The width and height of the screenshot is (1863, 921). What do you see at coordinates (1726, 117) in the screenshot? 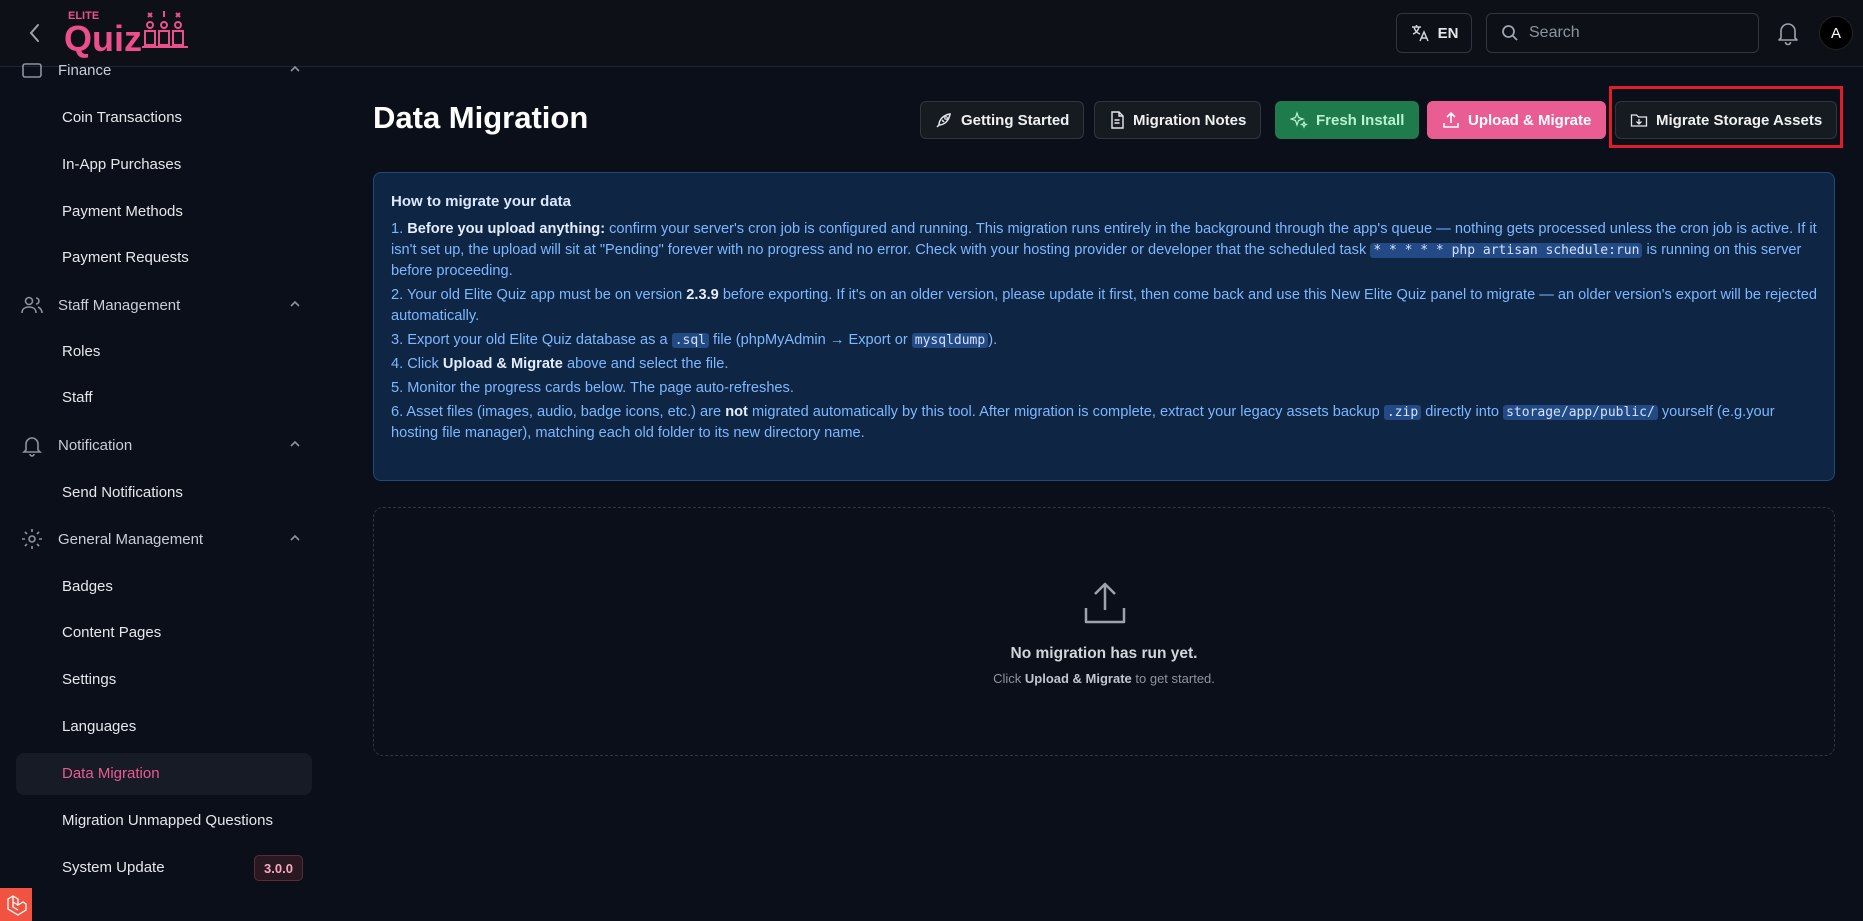
I see `highlight-box` at bounding box center [1726, 117].